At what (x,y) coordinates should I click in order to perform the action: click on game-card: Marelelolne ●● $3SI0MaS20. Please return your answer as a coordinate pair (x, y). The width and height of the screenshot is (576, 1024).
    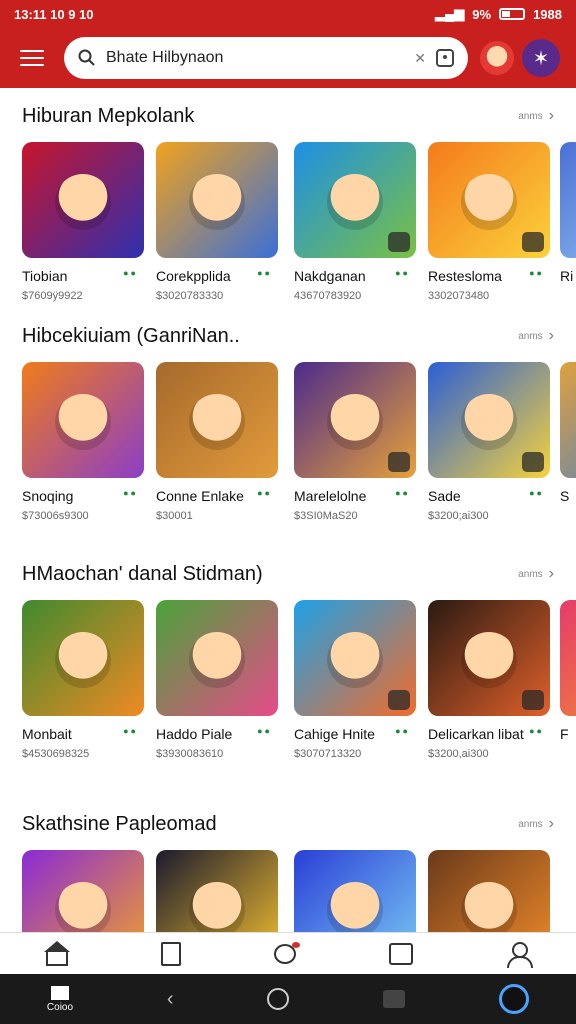
    Looking at the image, I should click on (355, 442).